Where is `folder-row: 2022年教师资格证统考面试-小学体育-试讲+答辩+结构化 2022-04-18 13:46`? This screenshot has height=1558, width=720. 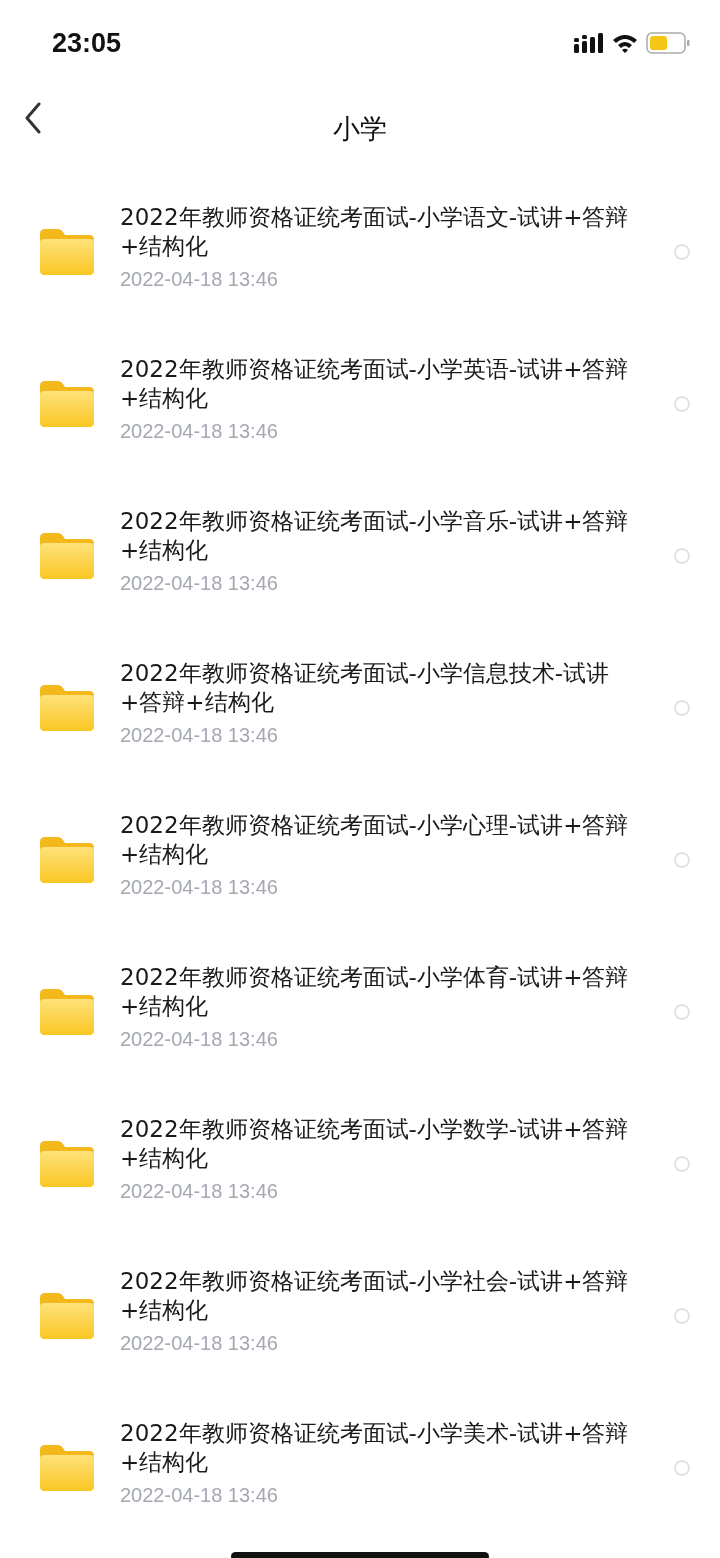 folder-row: 2022年教师资格证统考面试-小学体育-试讲+答辩+结构化 2022-04-18 13:46 is located at coordinates (360, 1012).